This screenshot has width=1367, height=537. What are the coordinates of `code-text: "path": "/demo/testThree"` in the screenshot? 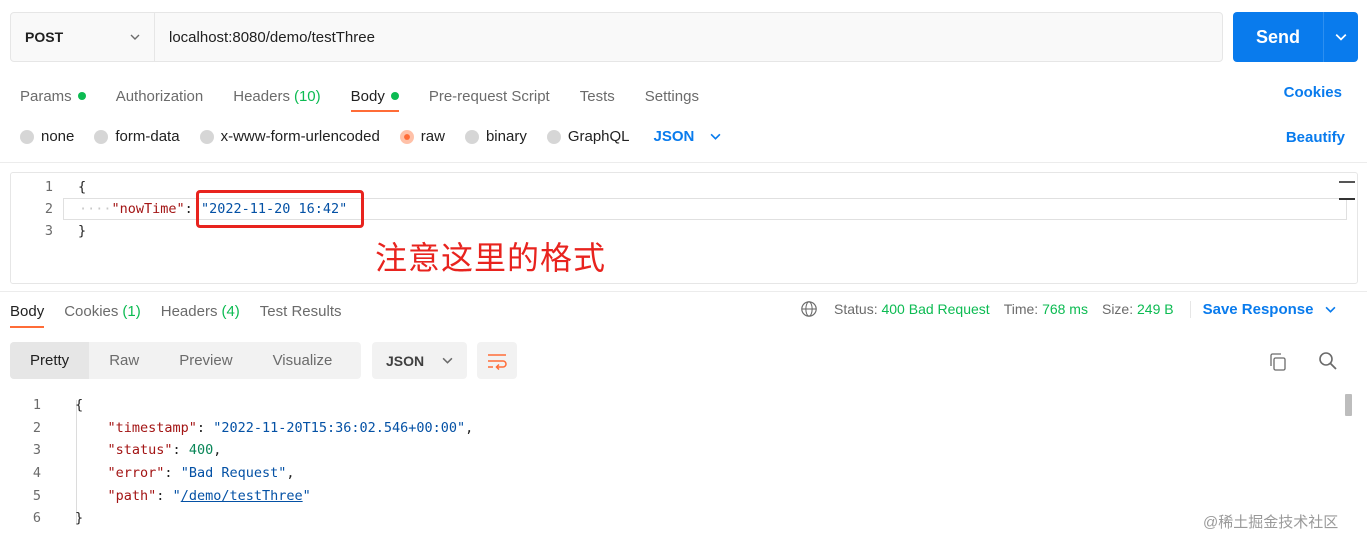 It's located at (209, 495).